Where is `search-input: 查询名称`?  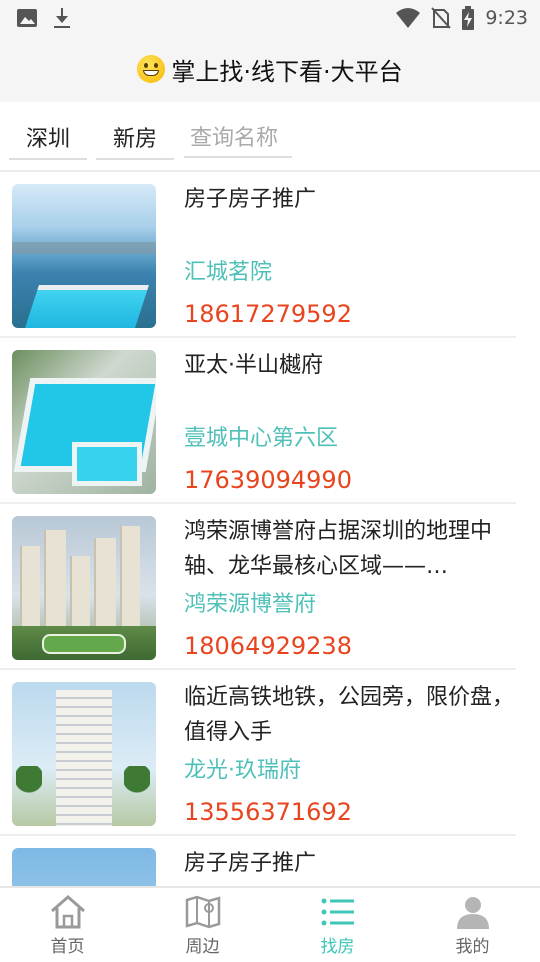
search-input: 查询名称 is located at coordinates (238, 137).